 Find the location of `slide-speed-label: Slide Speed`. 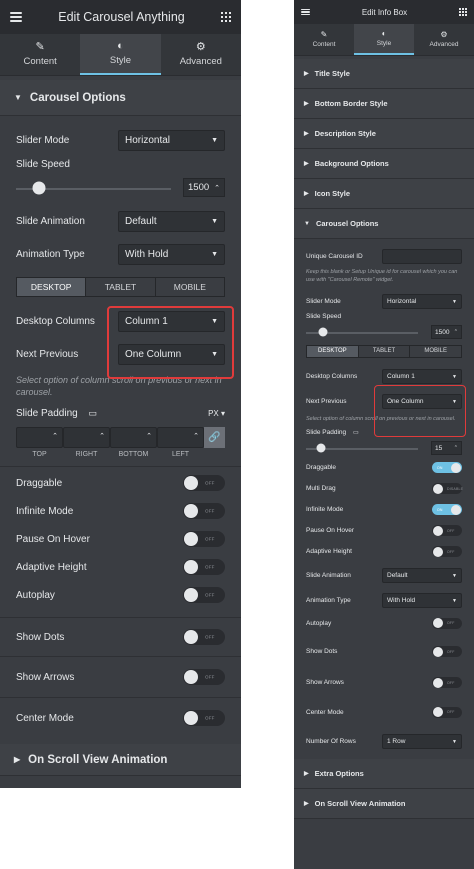

slide-speed-label: Slide Speed is located at coordinates (43, 164).